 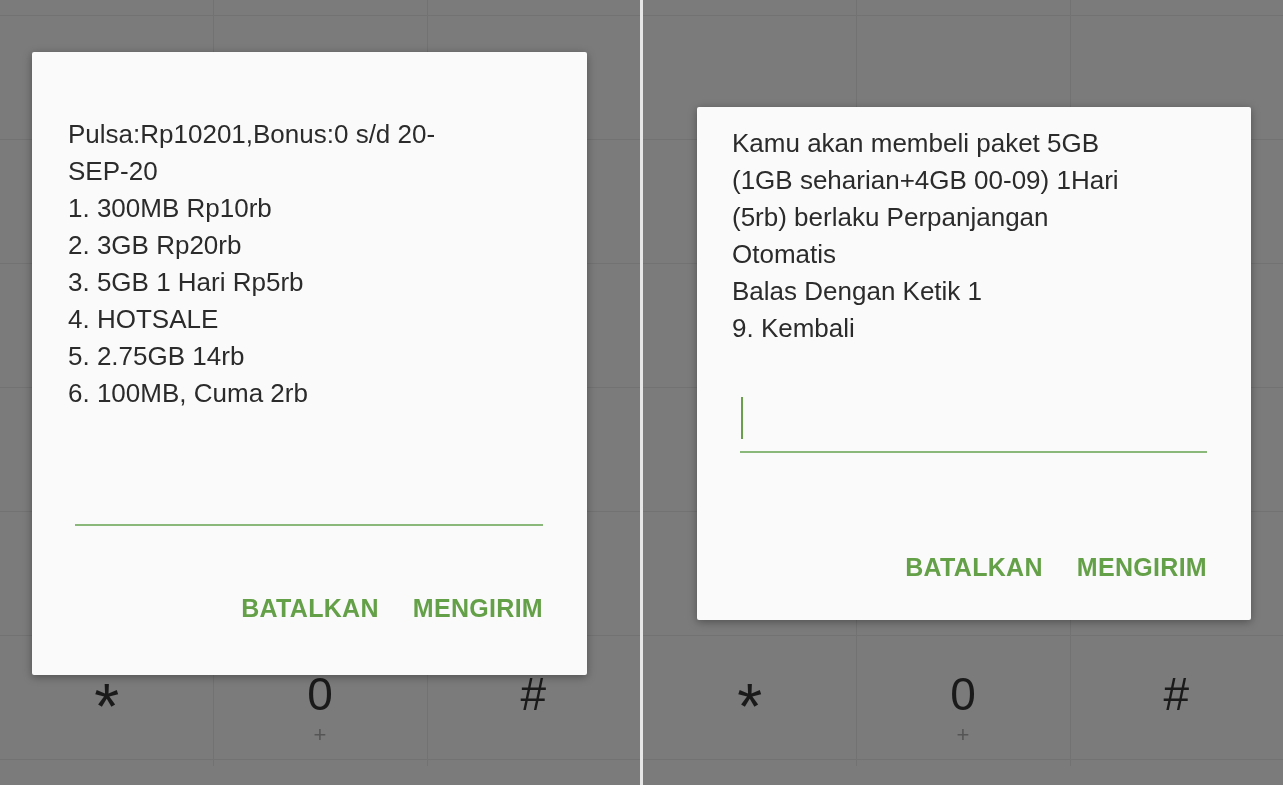 What do you see at coordinates (156, 356) in the screenshot?
I see `message-line: 5. 2.75GB 14rb` at bounding box center [156, 356].